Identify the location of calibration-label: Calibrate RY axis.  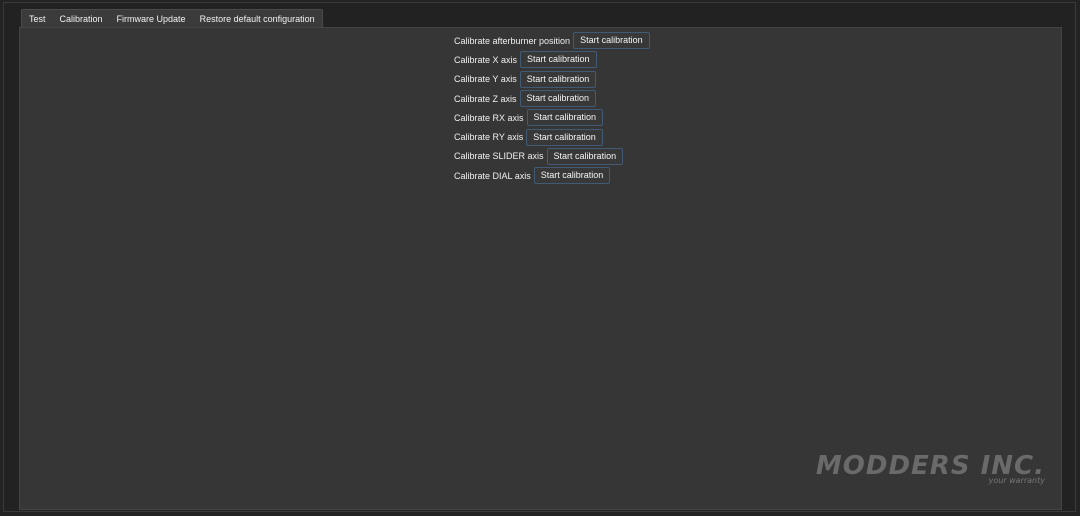
(489, 137).